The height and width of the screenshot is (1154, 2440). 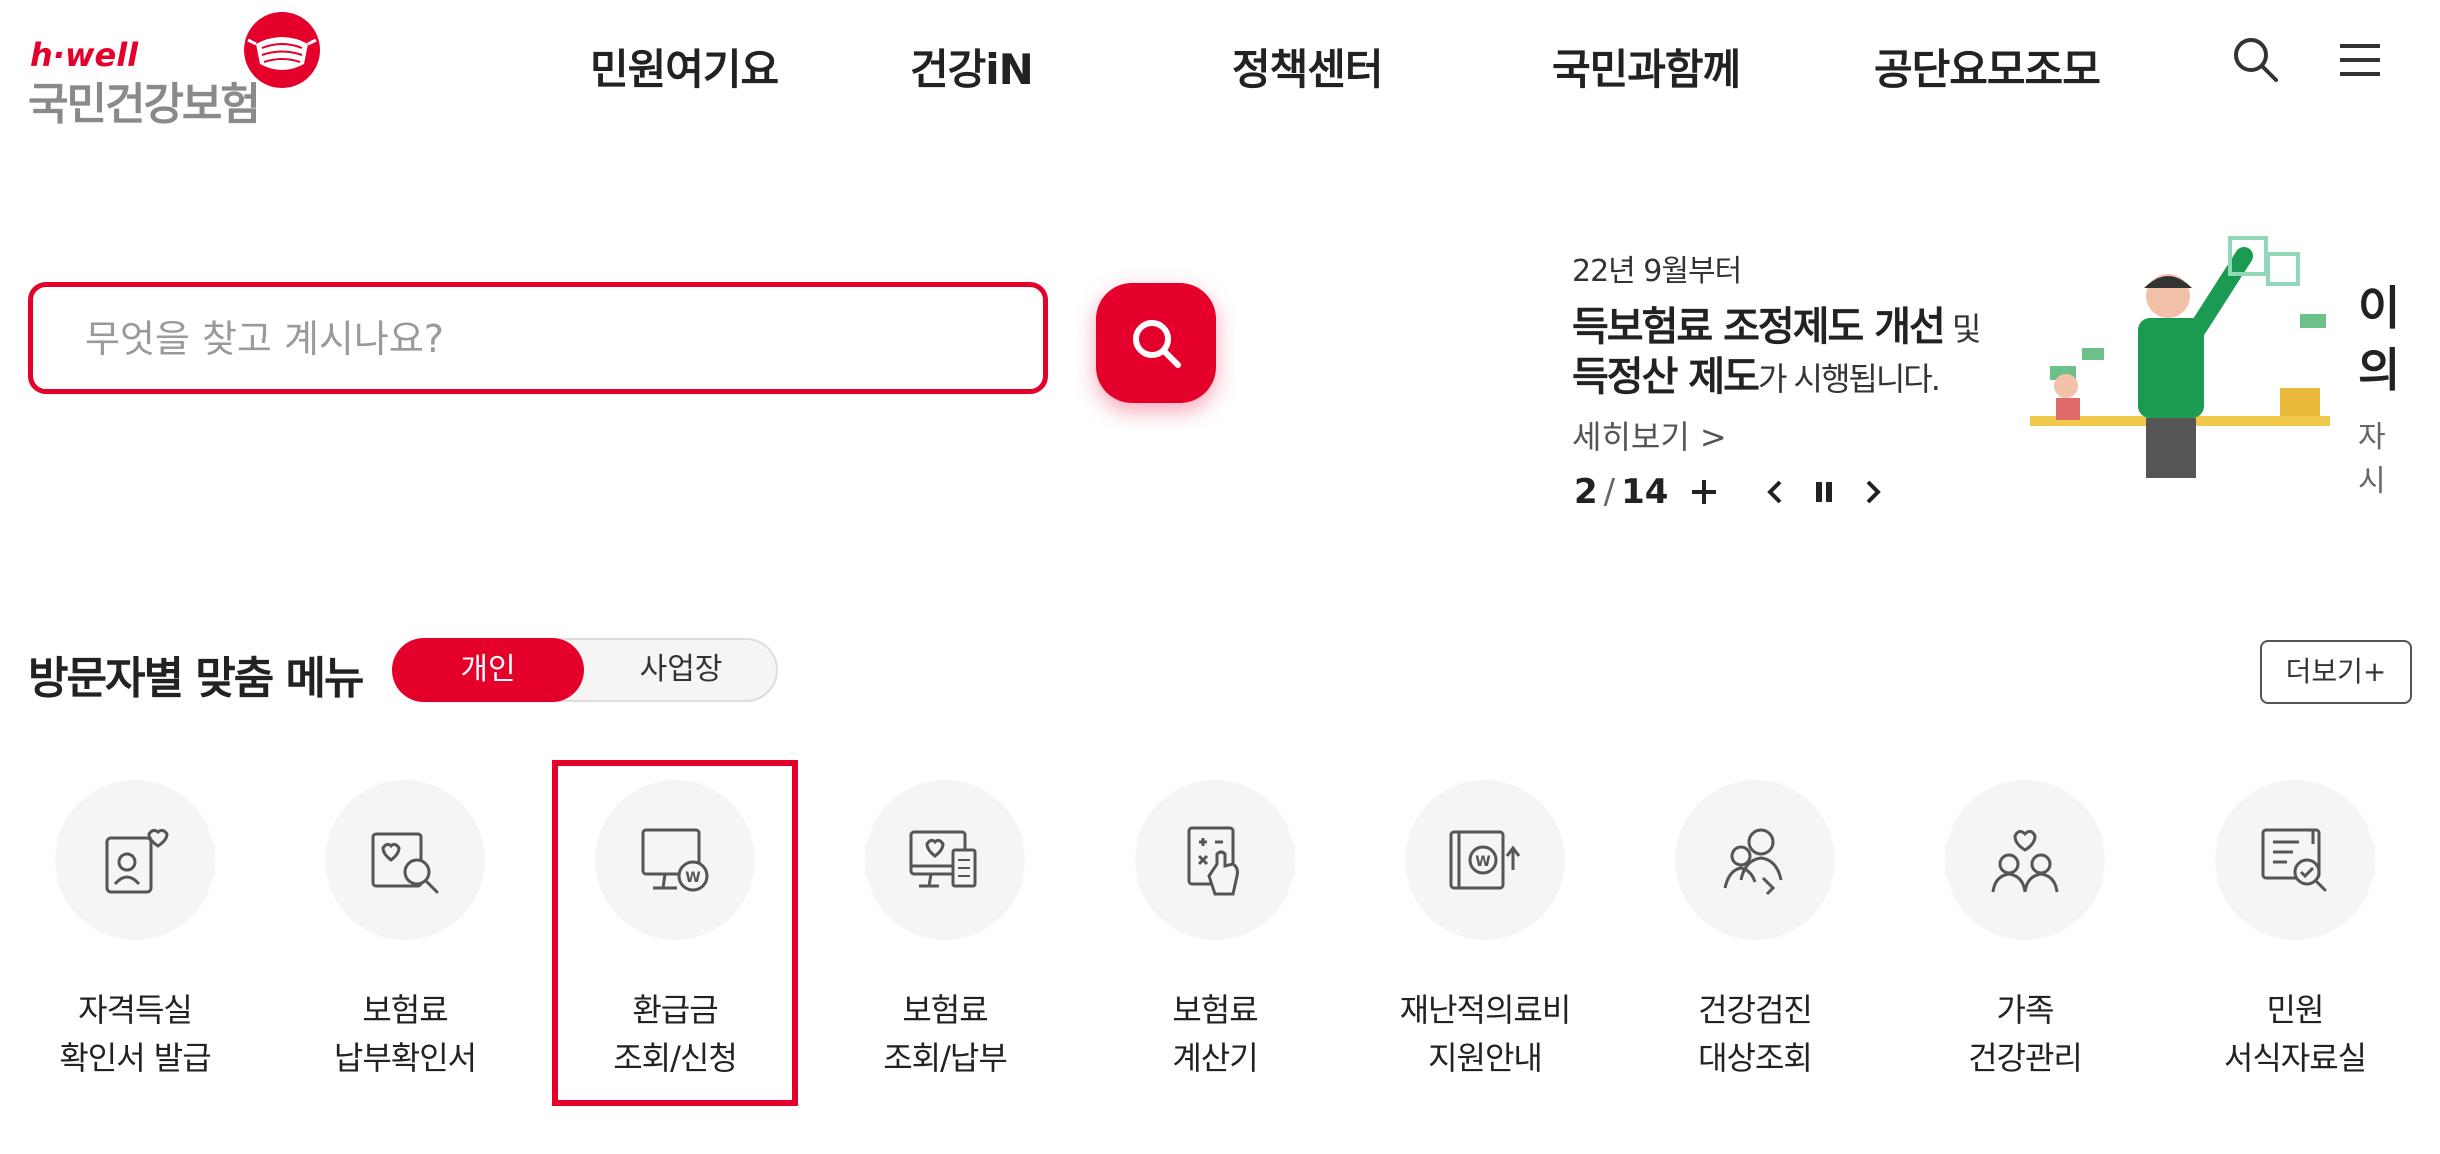 What do you see at coordinates (681, 670) in the screenshot?
I see `toggle-business: 사업장` at bounding box center [681, 670].